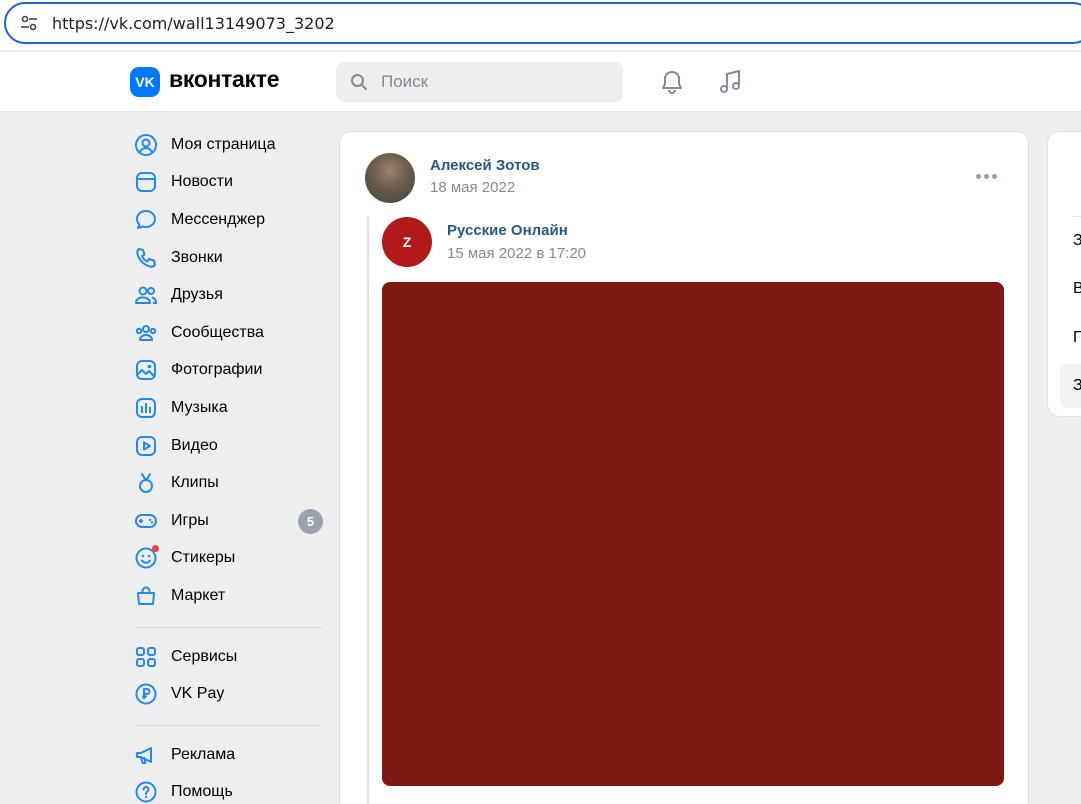 The image size is (1081, 804). Describe the element at coordinates (29, 23) in the screenshot. I see `site-settings-icon` at that location.